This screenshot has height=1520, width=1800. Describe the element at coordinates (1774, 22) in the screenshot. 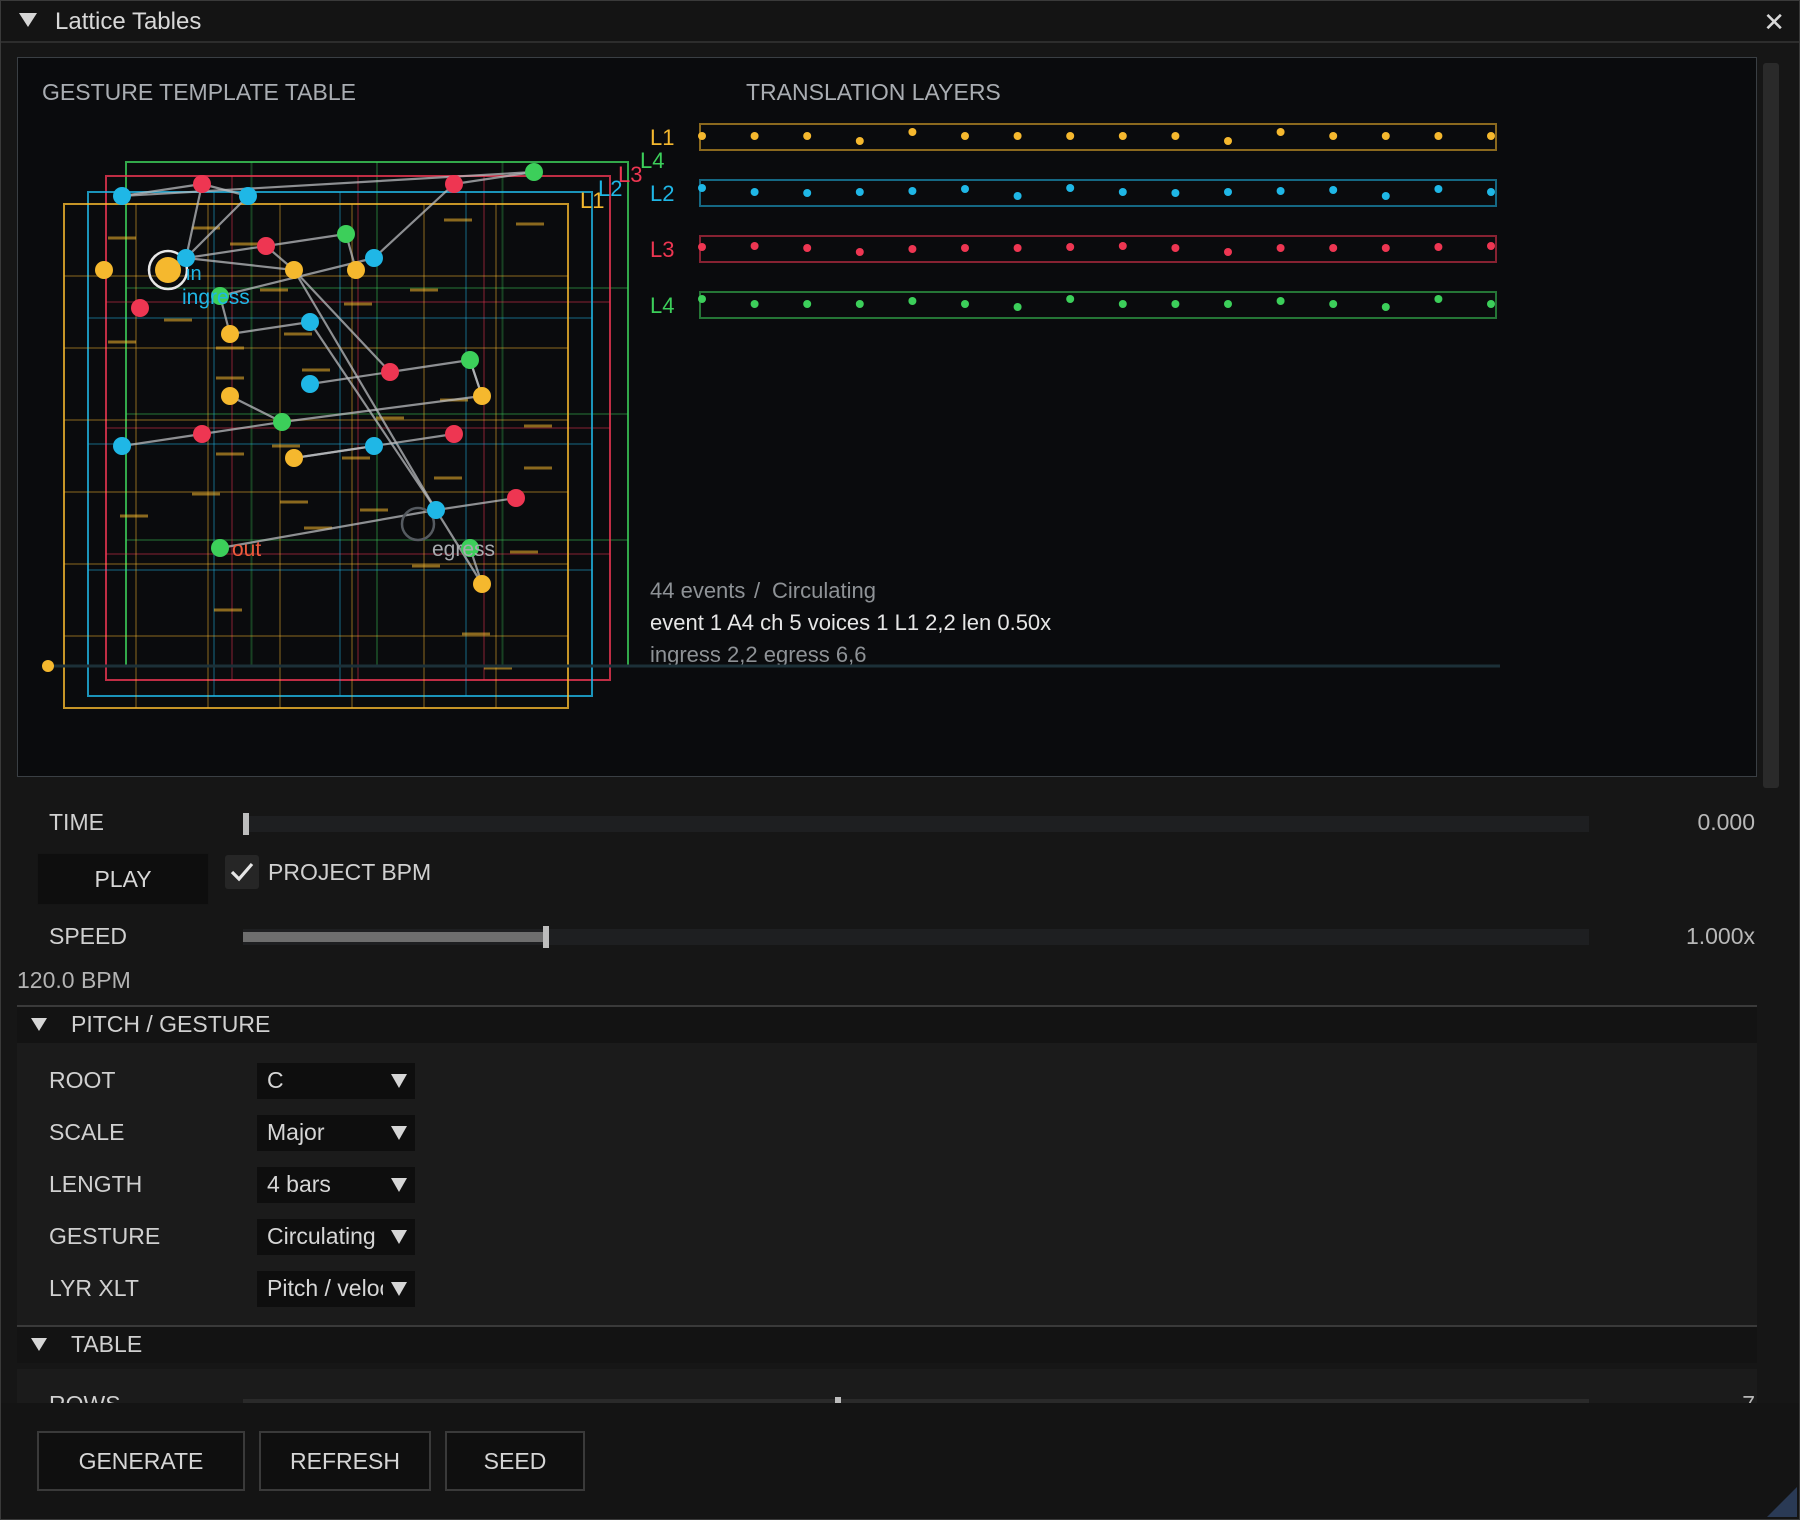

I see `close-icon: ✕` at that location.